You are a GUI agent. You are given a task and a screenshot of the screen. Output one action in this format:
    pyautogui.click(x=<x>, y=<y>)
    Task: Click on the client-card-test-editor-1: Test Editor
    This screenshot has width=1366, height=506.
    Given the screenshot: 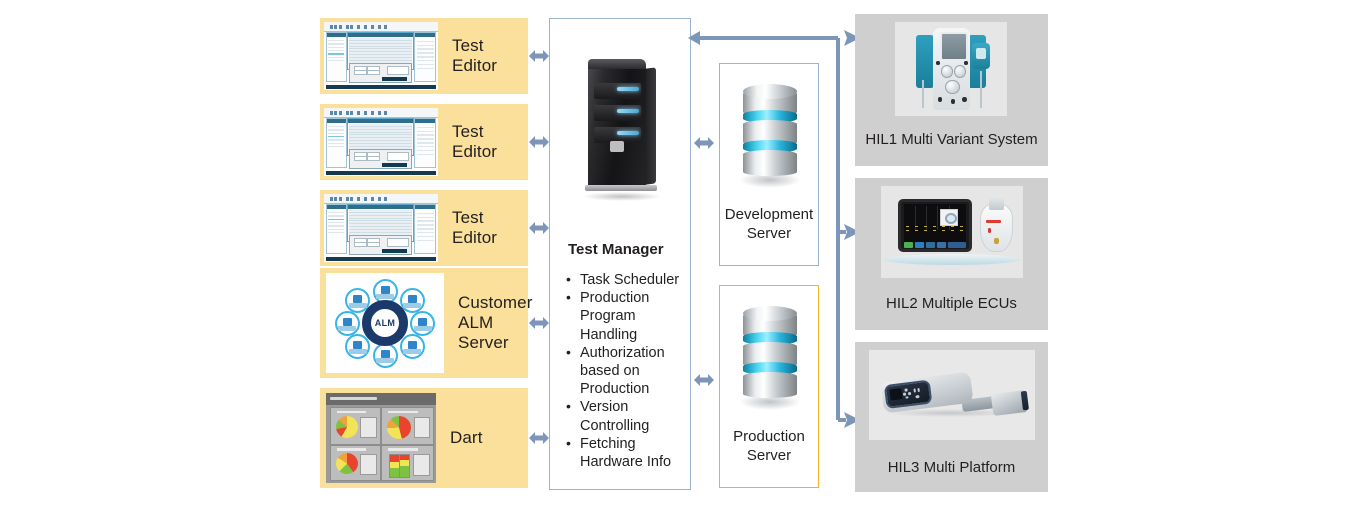 What is the action you would take?
    pyautogui.click(x=424, y=56)
    